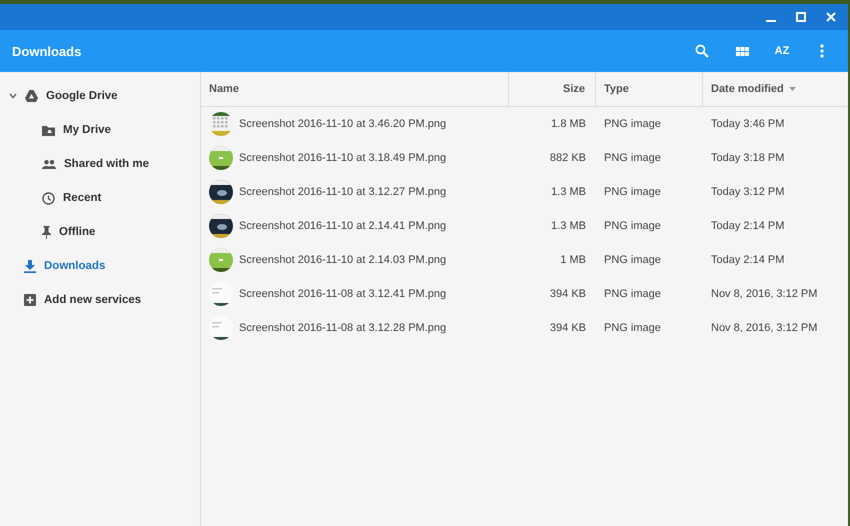 The height and width of the screenshot is (526, 850). Describe the element at coordinates (224, 89) in the screenshot. I see `column-header: Name` at that location.